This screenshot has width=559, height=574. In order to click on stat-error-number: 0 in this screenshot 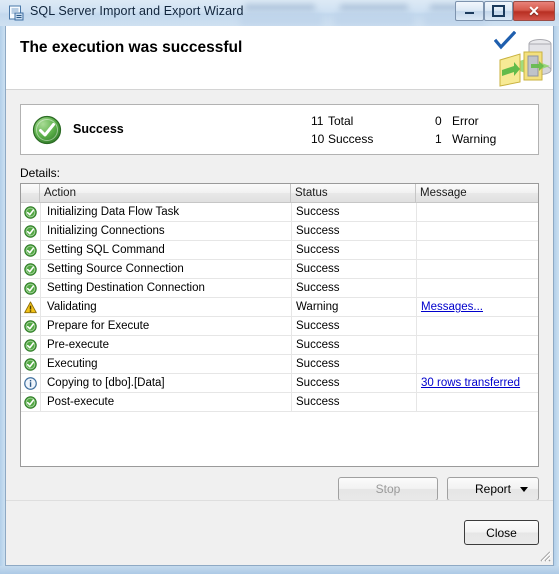, I will do `click(438, 121)`.